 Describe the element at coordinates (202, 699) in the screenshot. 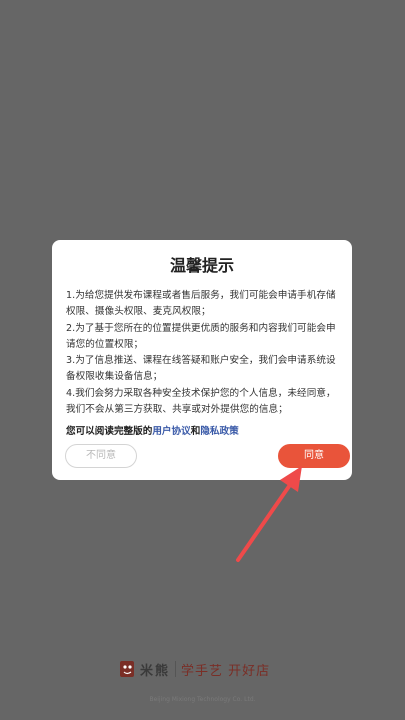

I see `company-name: Beijing Mixiong Technology Co. Ltd.` at that location.